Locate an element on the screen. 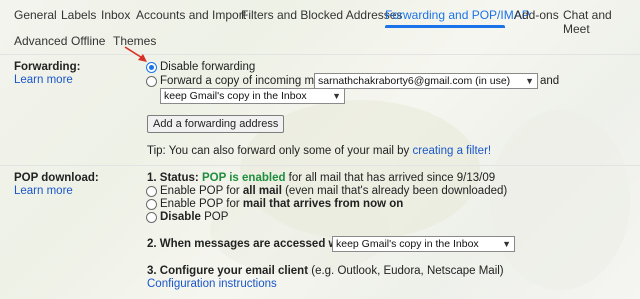  tabs-divider is located at coordinates (320, 54).